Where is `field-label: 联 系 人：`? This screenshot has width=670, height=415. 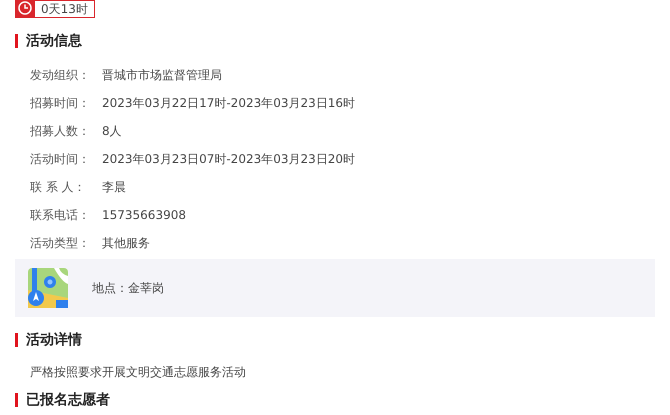 field-label: 联 系 人： is located at coordinates (58, 187).